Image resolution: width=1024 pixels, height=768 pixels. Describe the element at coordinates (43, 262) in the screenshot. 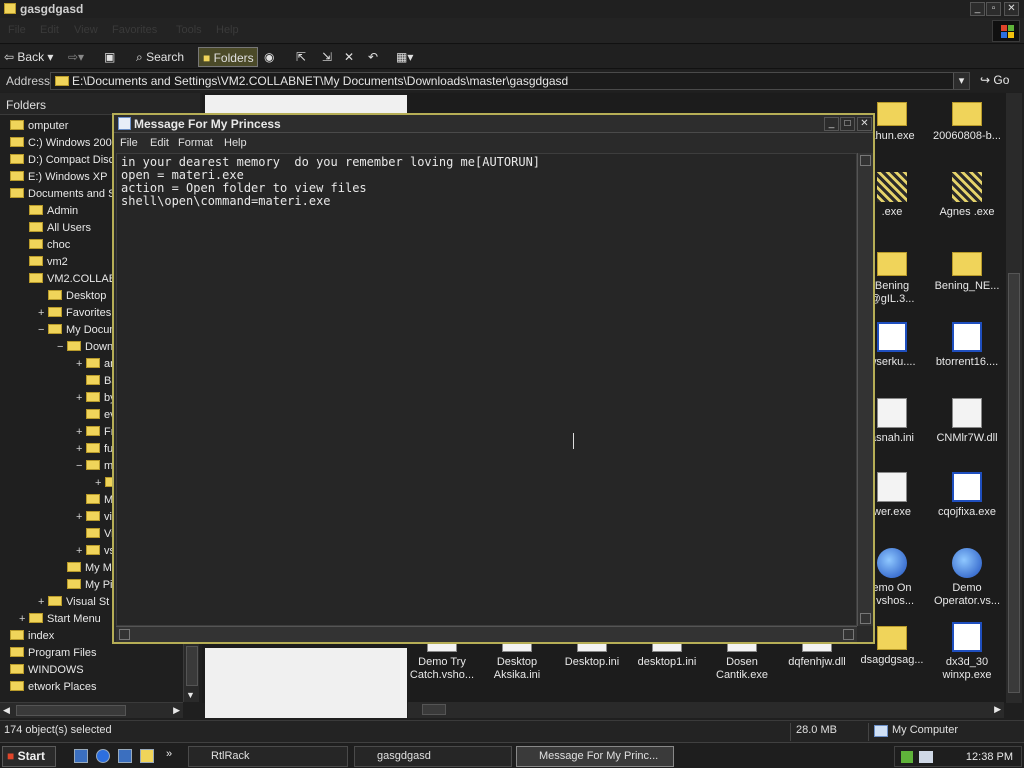

I see `tree-item: vm2` at that location.